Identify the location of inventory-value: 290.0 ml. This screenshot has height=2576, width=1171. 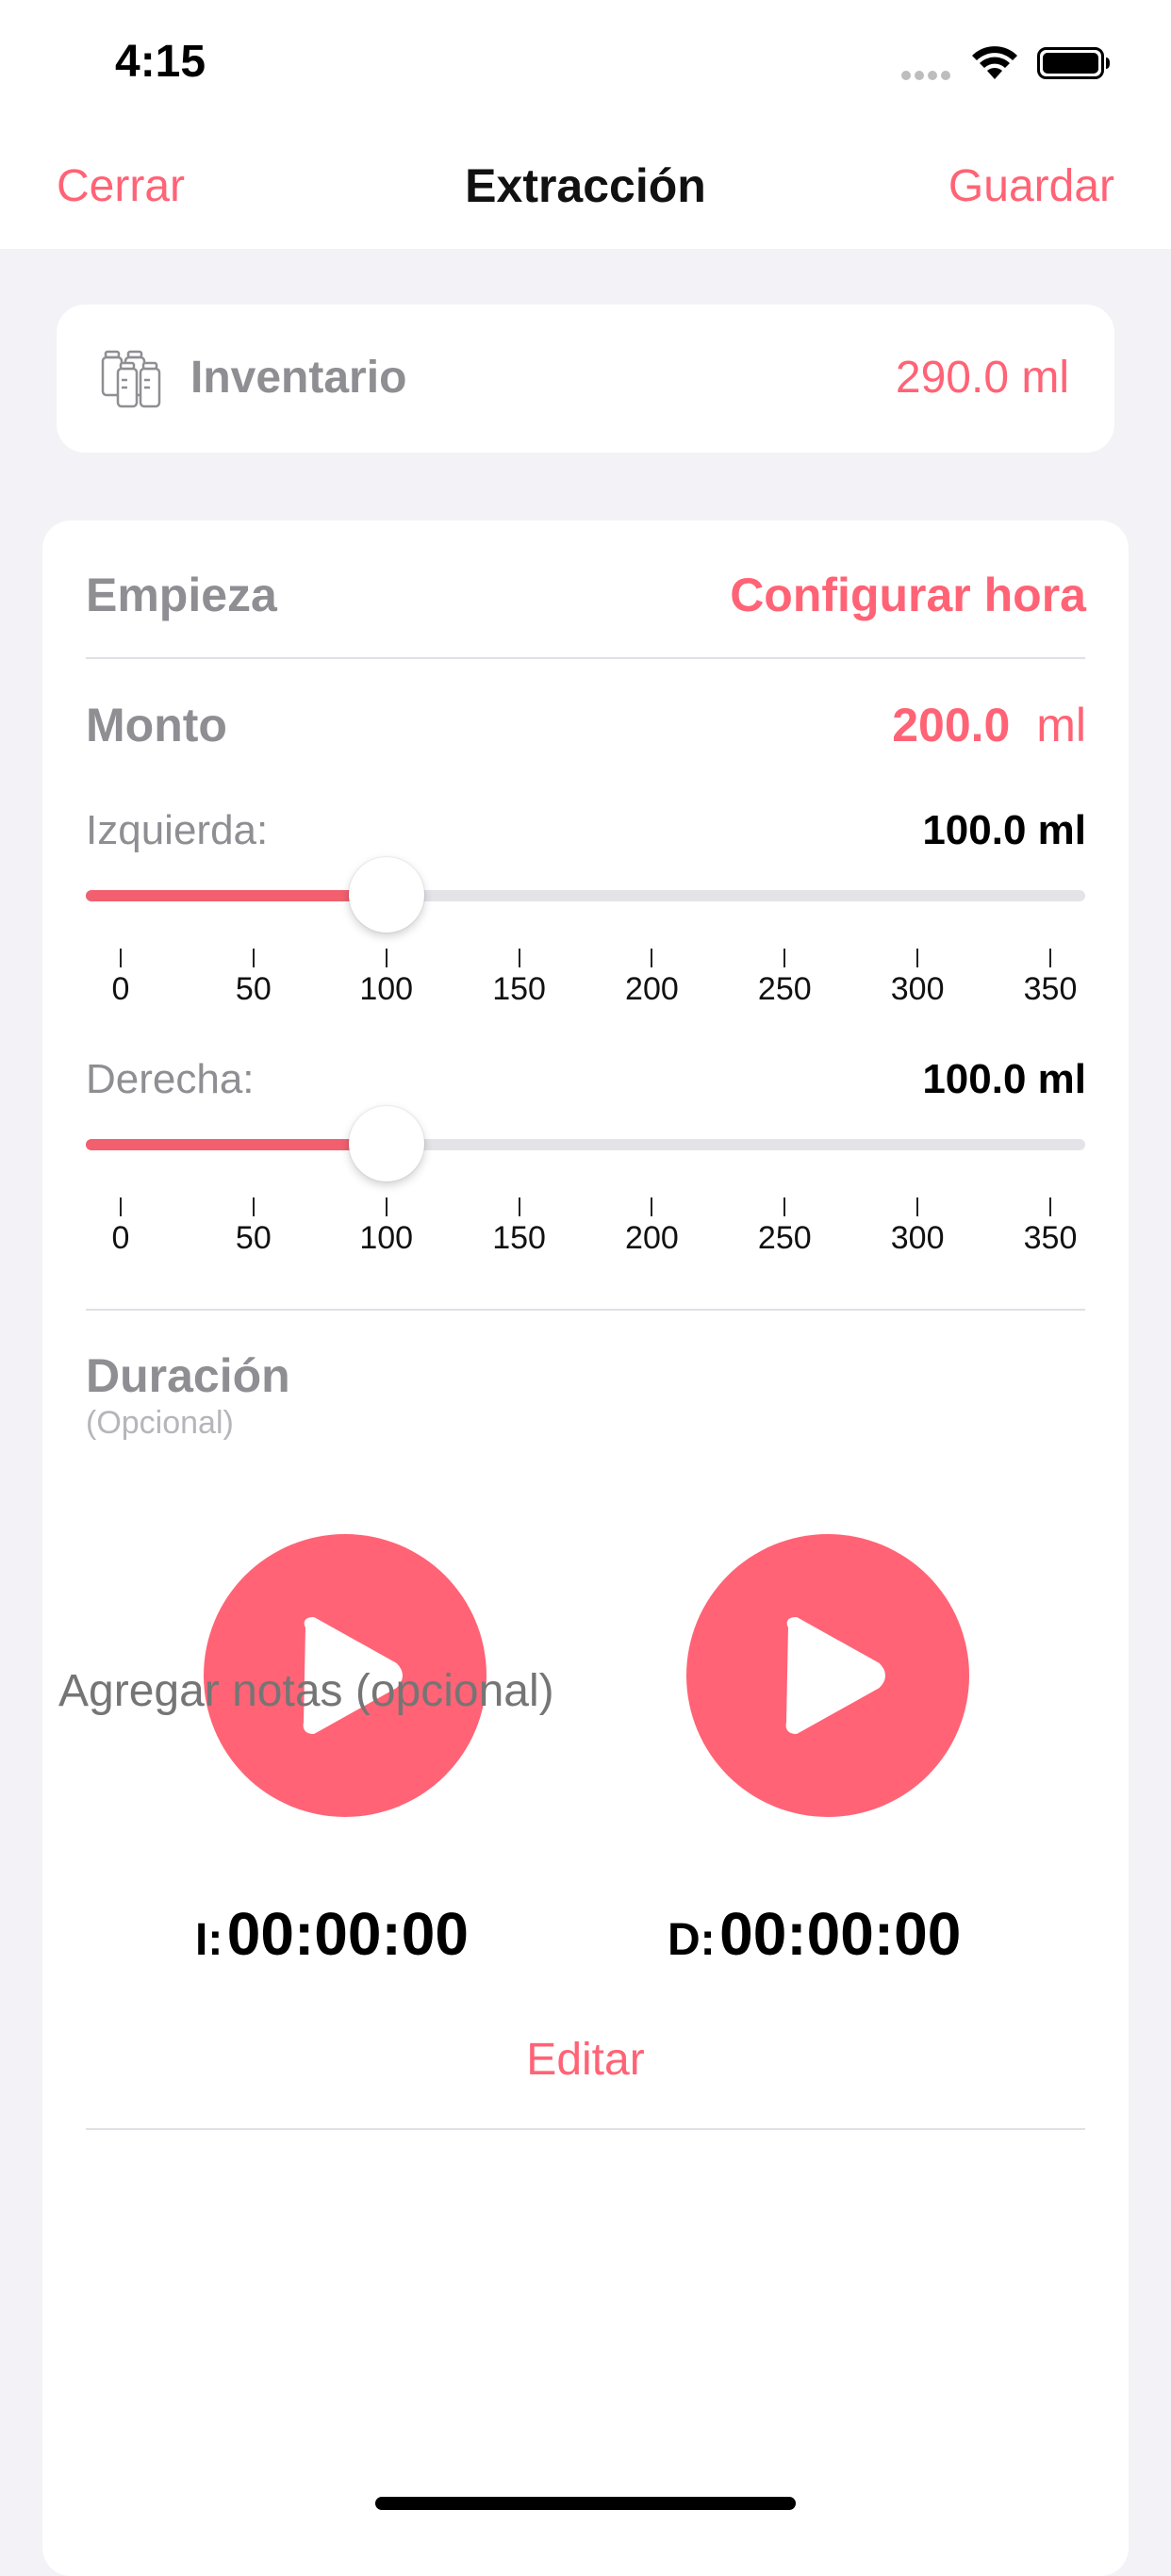
(982, 378).